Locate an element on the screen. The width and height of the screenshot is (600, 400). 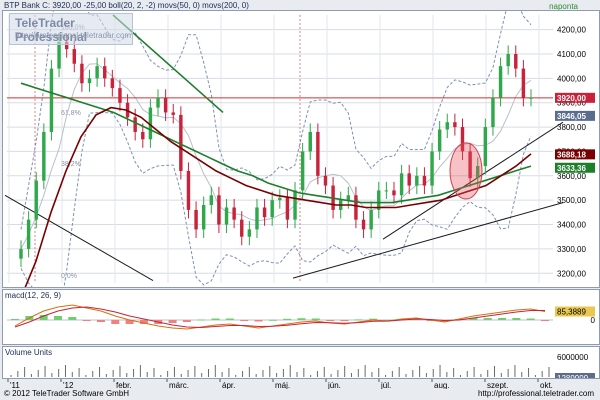
price-tag-label: 3846,05 is located at coordinates (571, 116).